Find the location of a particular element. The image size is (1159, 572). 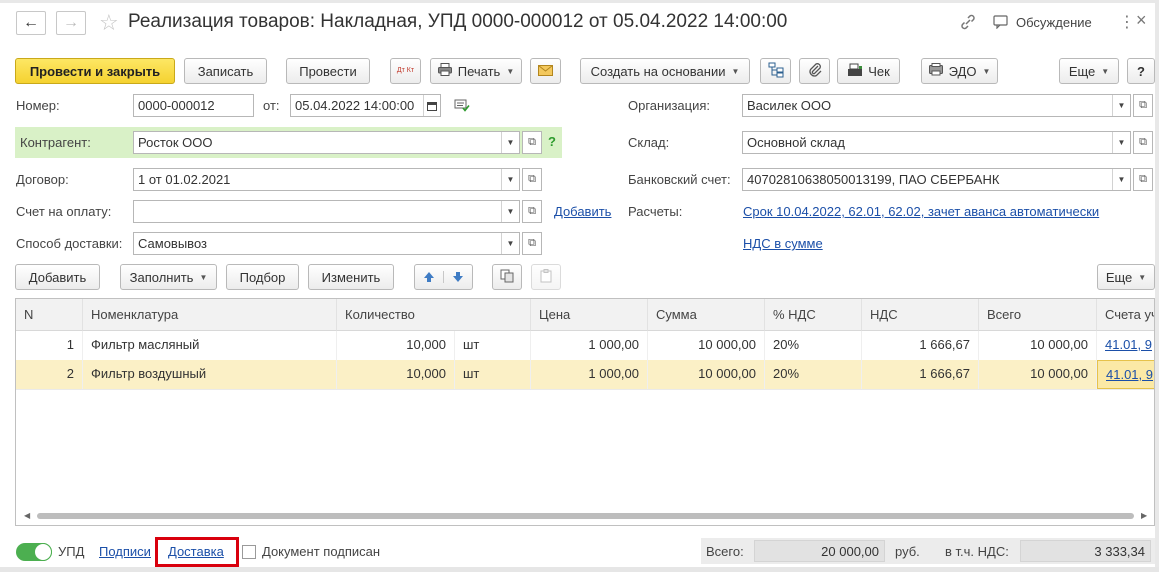

close-icon: × is located at coordinates (1141, 20).